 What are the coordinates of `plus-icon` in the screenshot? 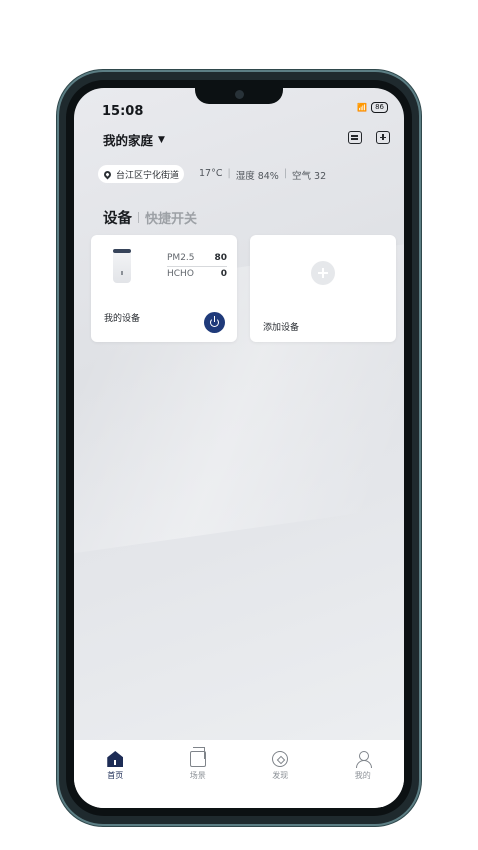 It's located at (323, 273).